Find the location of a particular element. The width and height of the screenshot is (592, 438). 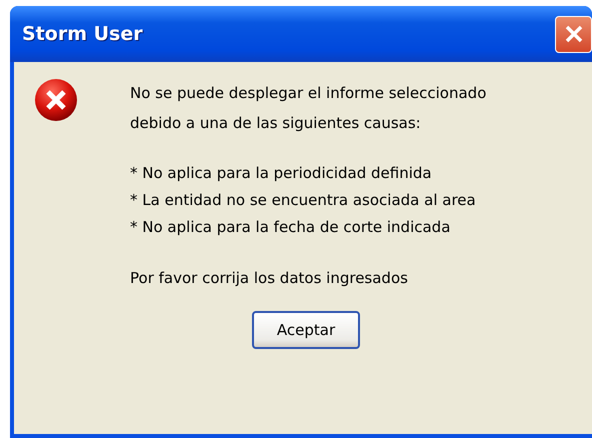

cause-item: * No aplica para la fecha de corte indicada is located at coordinates (291, 227).